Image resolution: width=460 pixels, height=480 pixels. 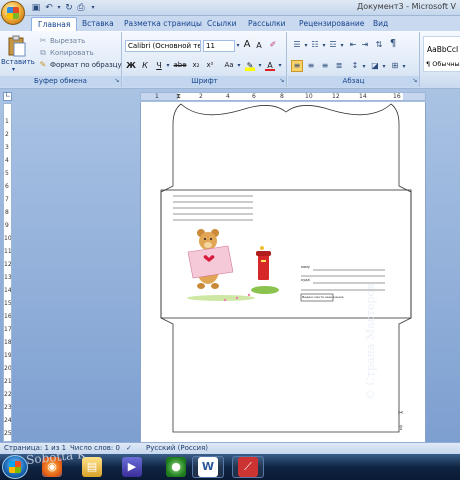 What do you see at coordinates (219, 46) in the screenshot?
I see `font-size-combo: 11` at bounding box center [219, 46].